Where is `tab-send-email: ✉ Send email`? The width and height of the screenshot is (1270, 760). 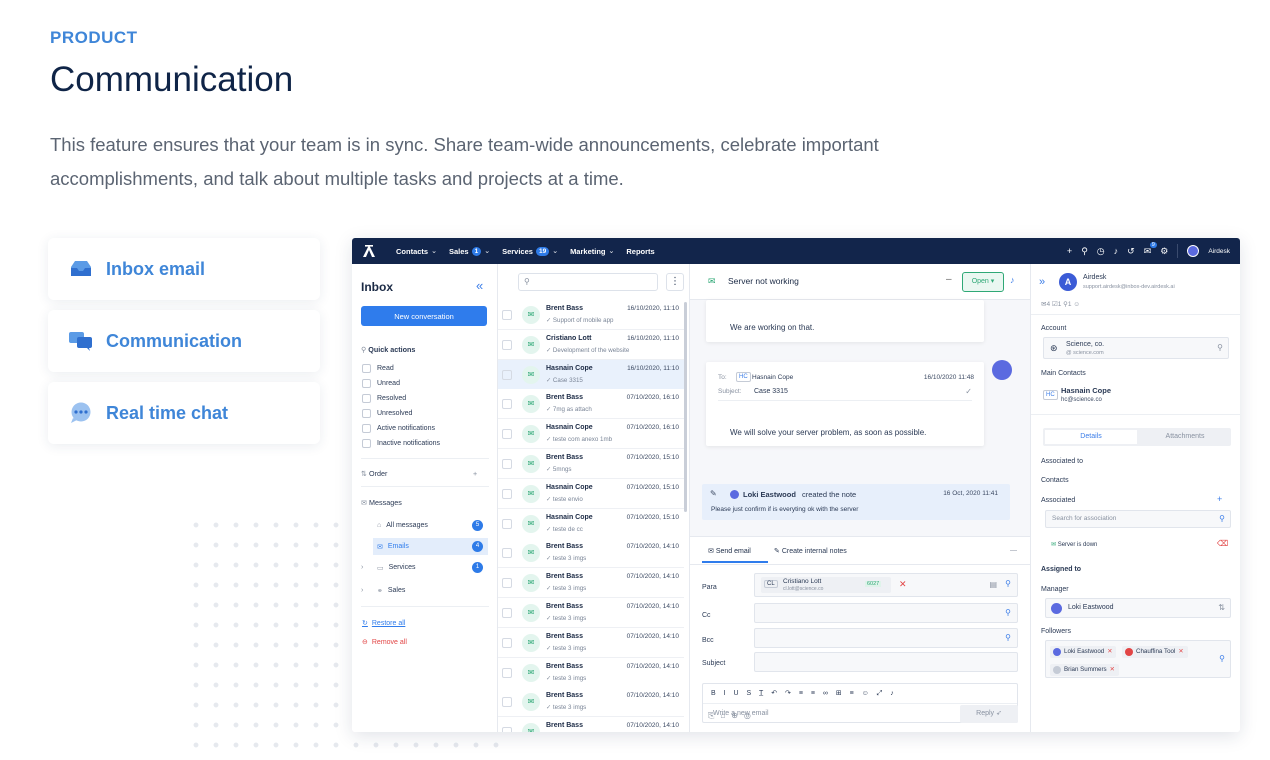 tab-send-email: ✉ Send email is located at coordinates (729, 551).